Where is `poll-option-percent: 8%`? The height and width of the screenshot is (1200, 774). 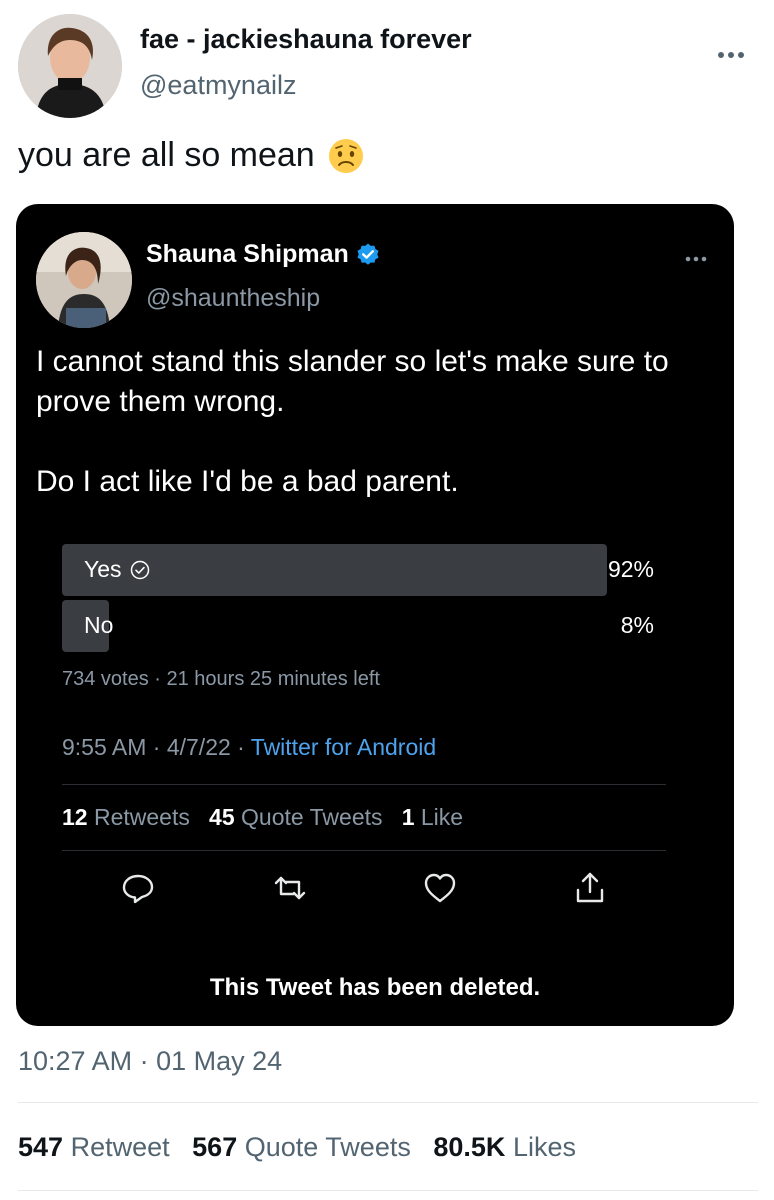 poll-option-percent: 8% is located at coordinates (637, 625).